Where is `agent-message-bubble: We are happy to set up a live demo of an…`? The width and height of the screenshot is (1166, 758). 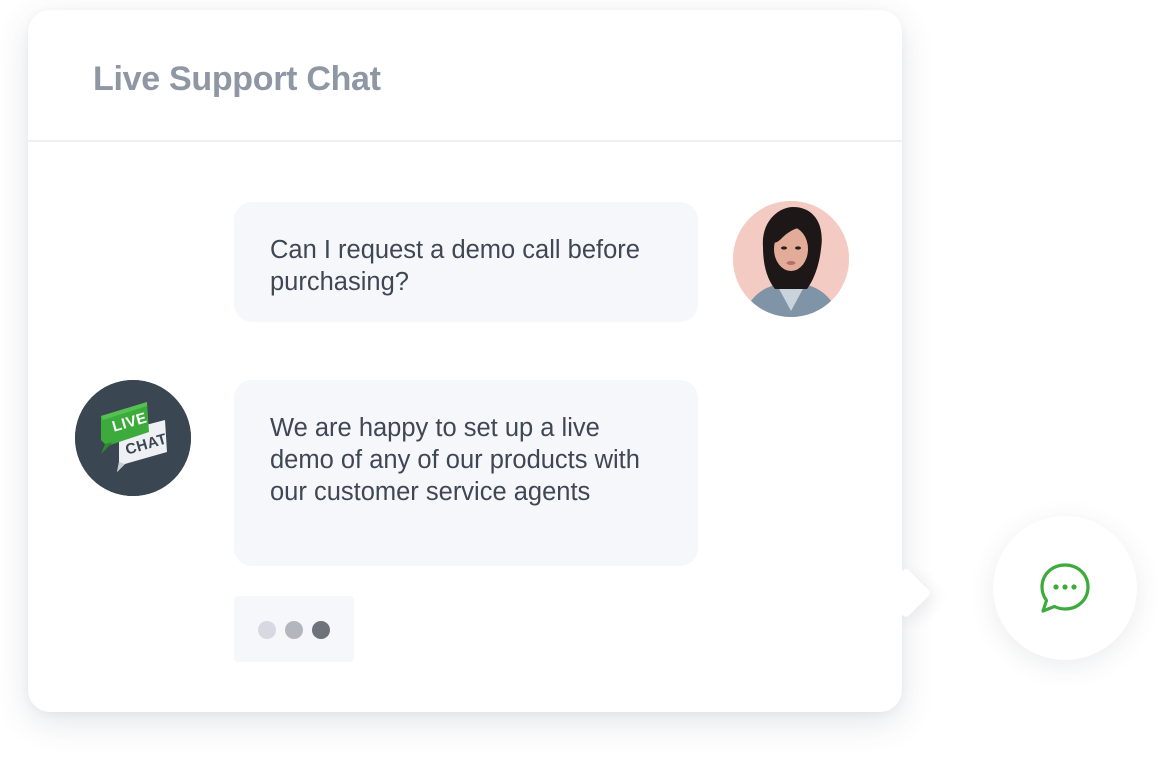
agent-message-bubble: We are happy to set up a live demo of an… is located at coordinates (466, 473).